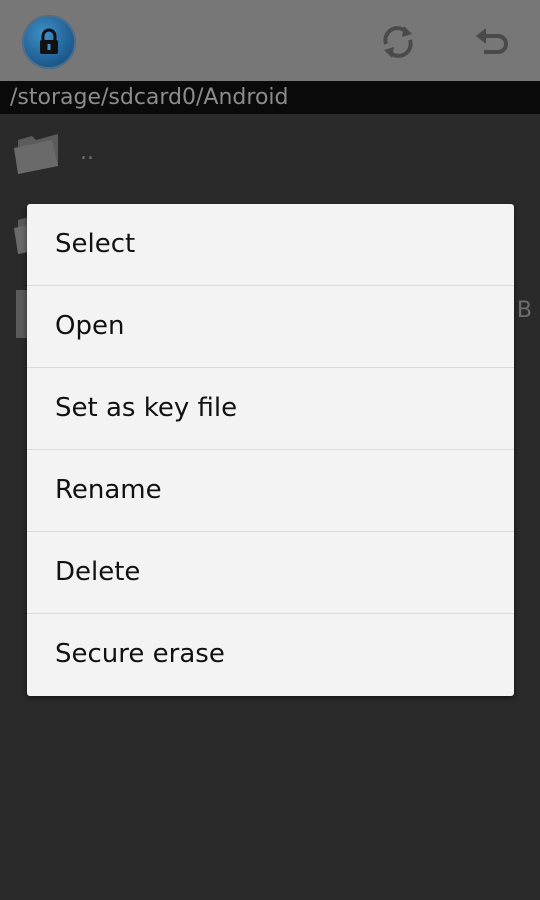  Describe the element at coordinates (149, 97) in the screenshot. I see `current-path: /storage/sdcard0/Android` at that location.